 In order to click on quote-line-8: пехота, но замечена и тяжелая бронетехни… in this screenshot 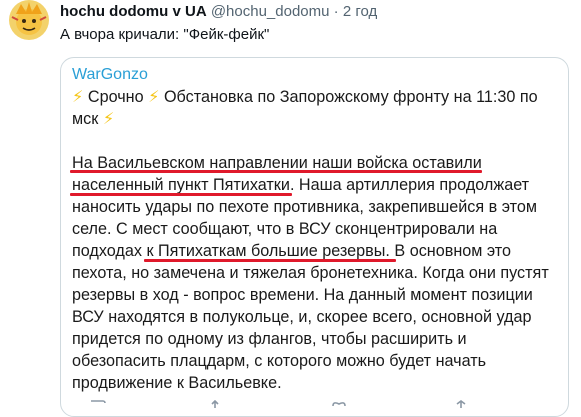, I will do `click(310, 273)`.